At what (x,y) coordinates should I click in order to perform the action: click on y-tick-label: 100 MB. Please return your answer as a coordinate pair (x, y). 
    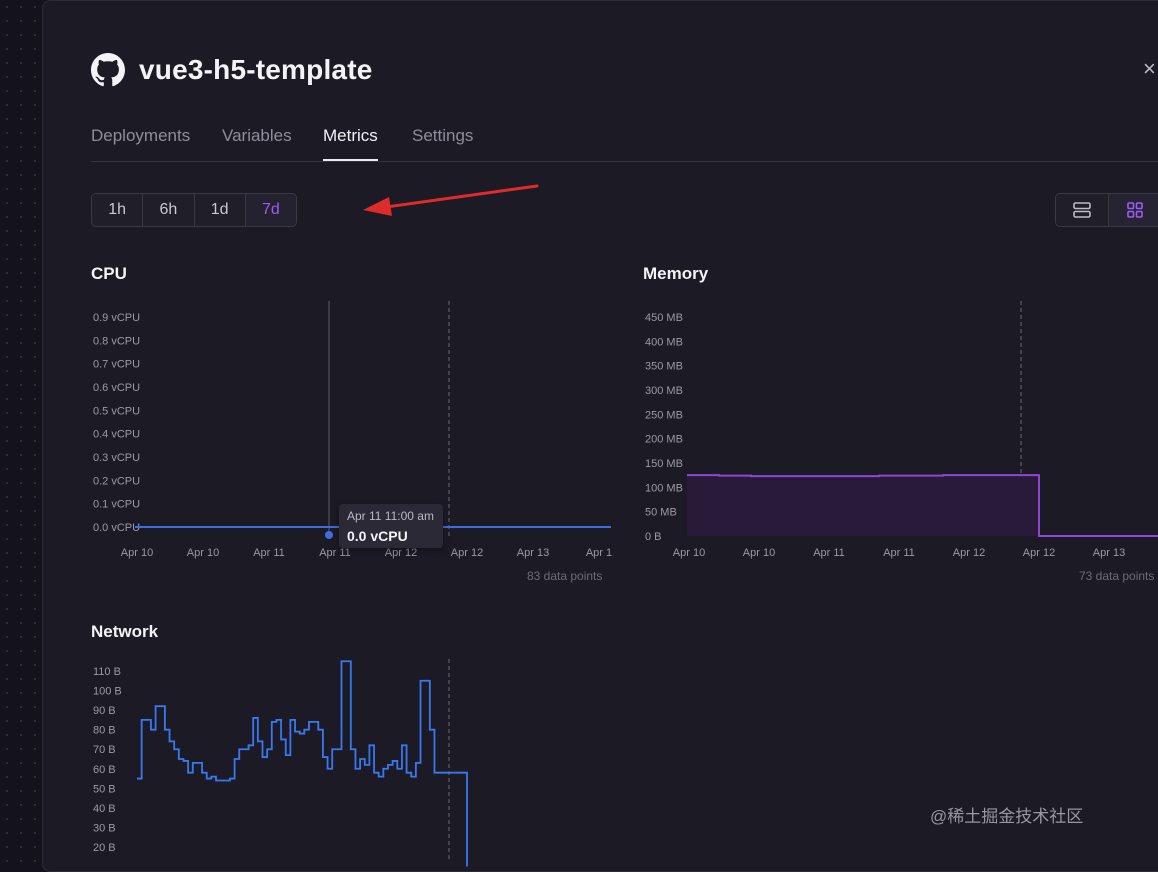
    Looking at the image, I should click on (664, 488).